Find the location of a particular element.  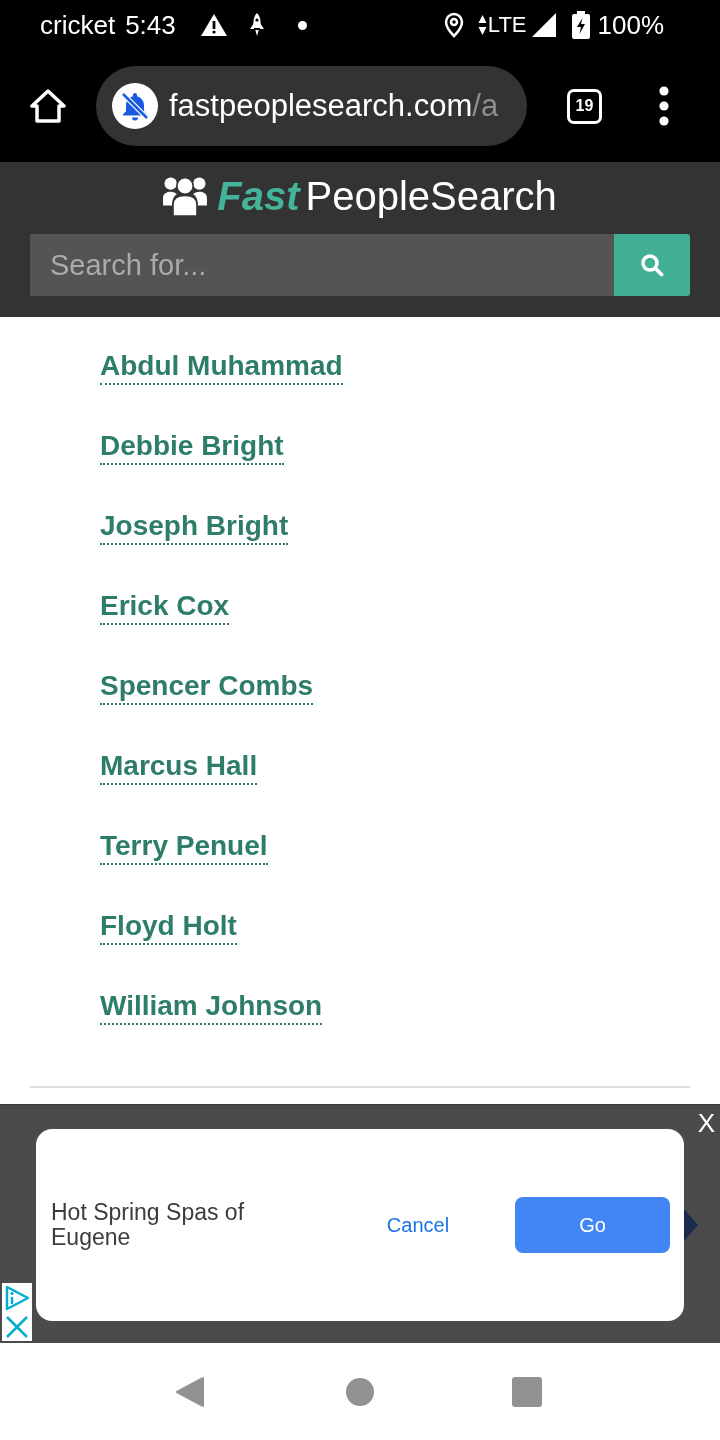

search-button is located at coordinates (652, 265).